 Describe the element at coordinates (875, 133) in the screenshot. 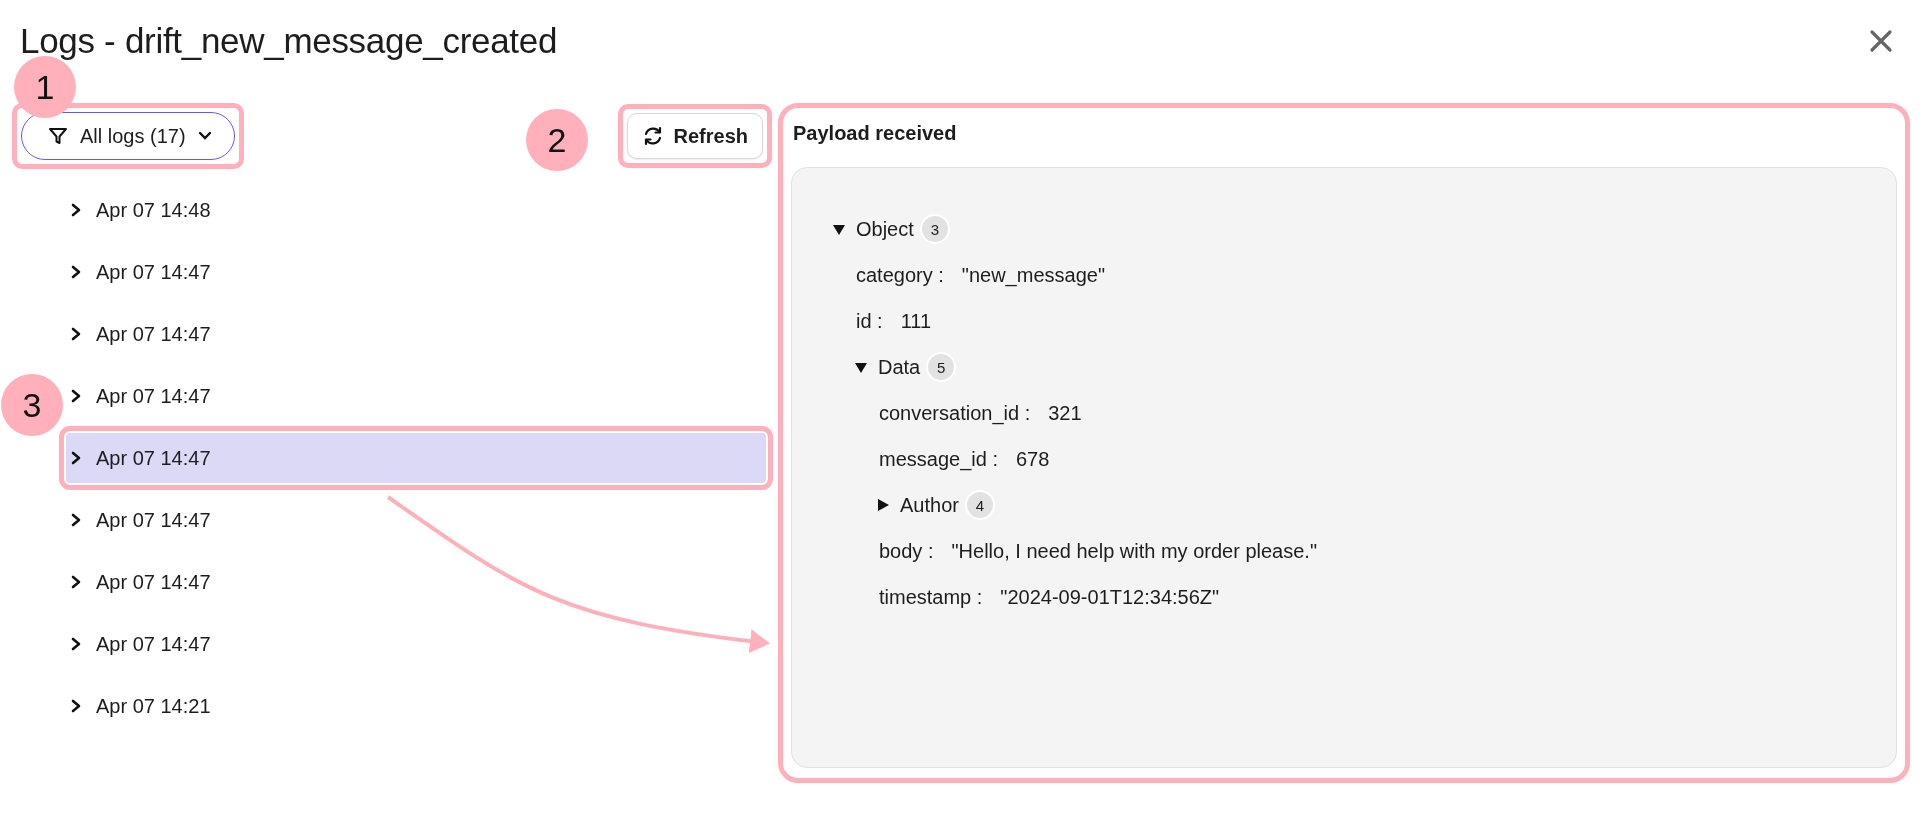

I see `panel-title: Payload received` at that location.